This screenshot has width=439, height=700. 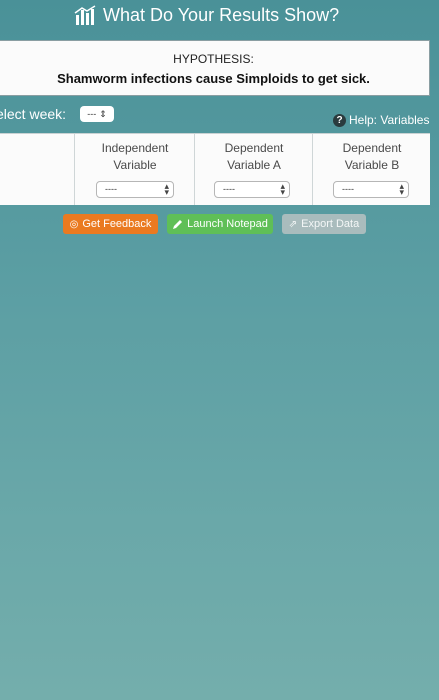 What do you see at coordinates (339, 120) in the screenshot?
I see `question-circle-icon: ?` at bounding box center [339, 120].